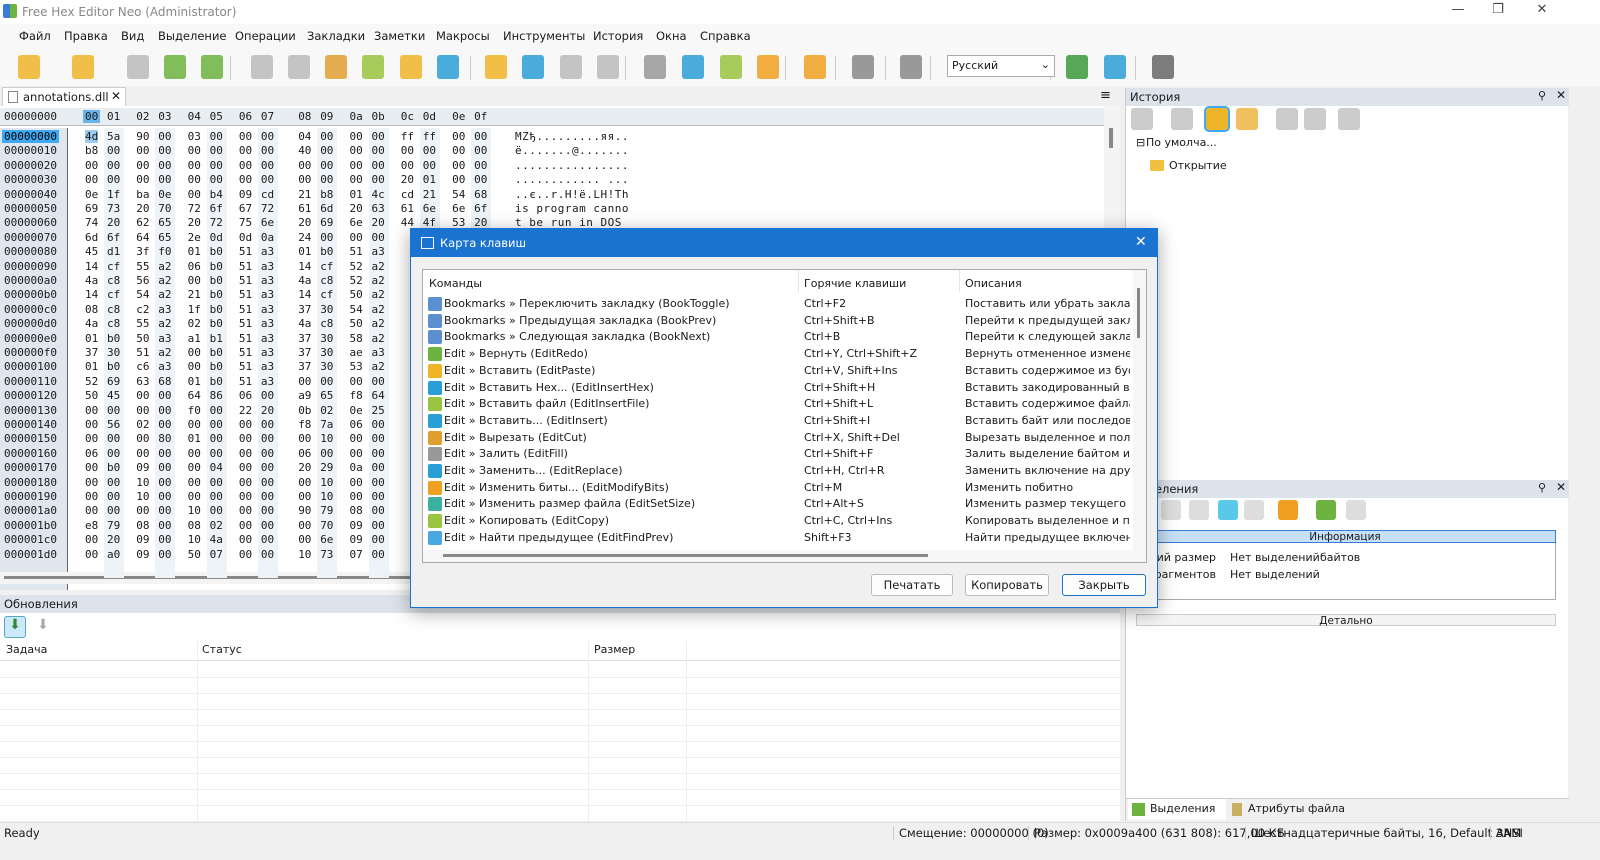  Describe the element at coordinates (326, 467) in the screenshot. I see `hex-byte: 29` at that location.